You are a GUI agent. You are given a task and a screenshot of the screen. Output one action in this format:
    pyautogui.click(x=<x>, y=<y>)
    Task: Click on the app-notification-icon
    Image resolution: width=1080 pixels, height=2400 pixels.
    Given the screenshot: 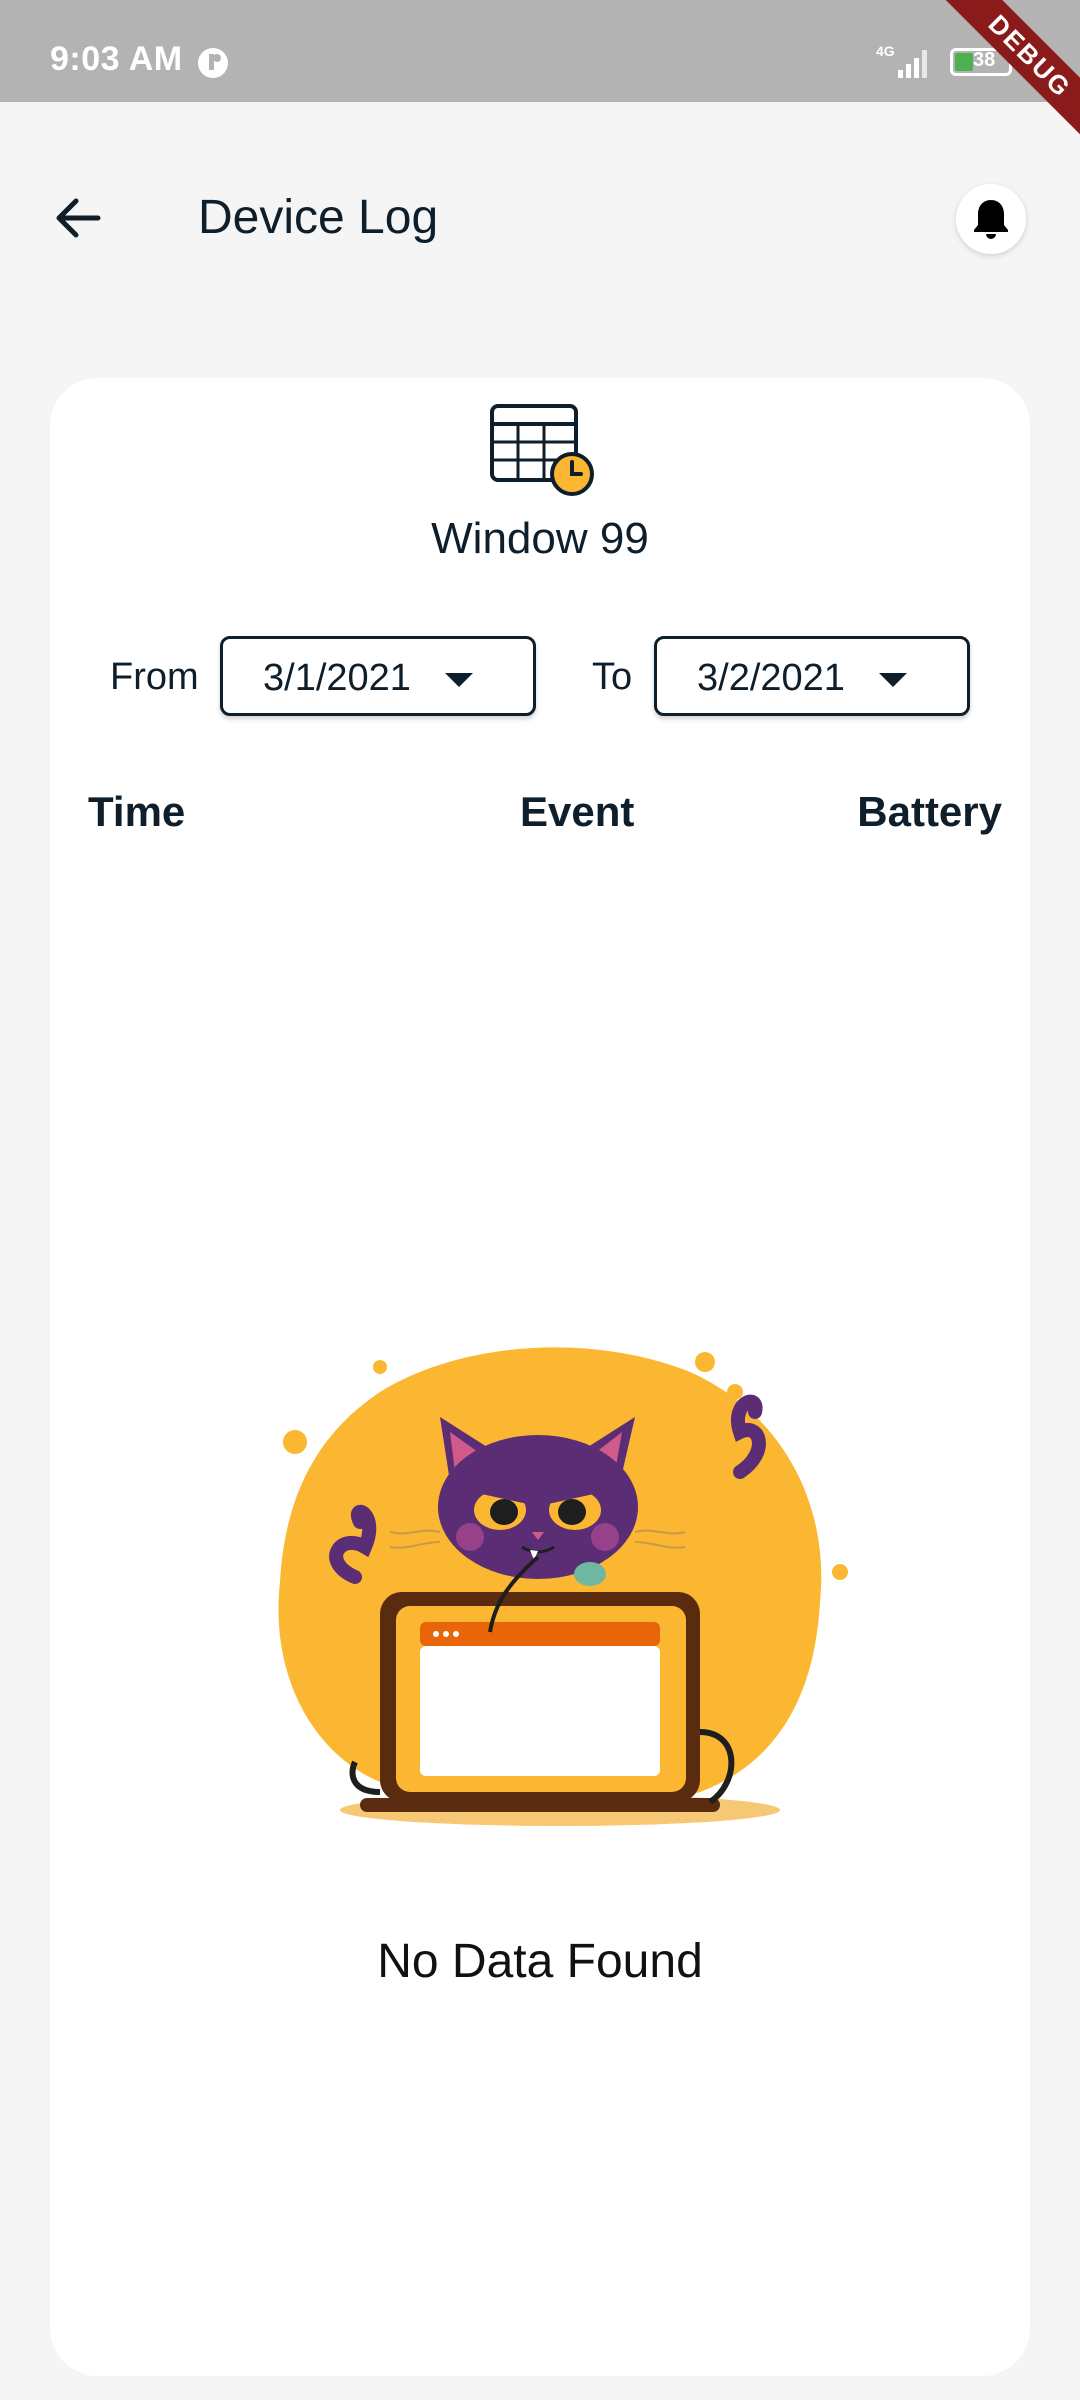 What is the action you would take?
    pyautogui.click(x=213, y=63)
    